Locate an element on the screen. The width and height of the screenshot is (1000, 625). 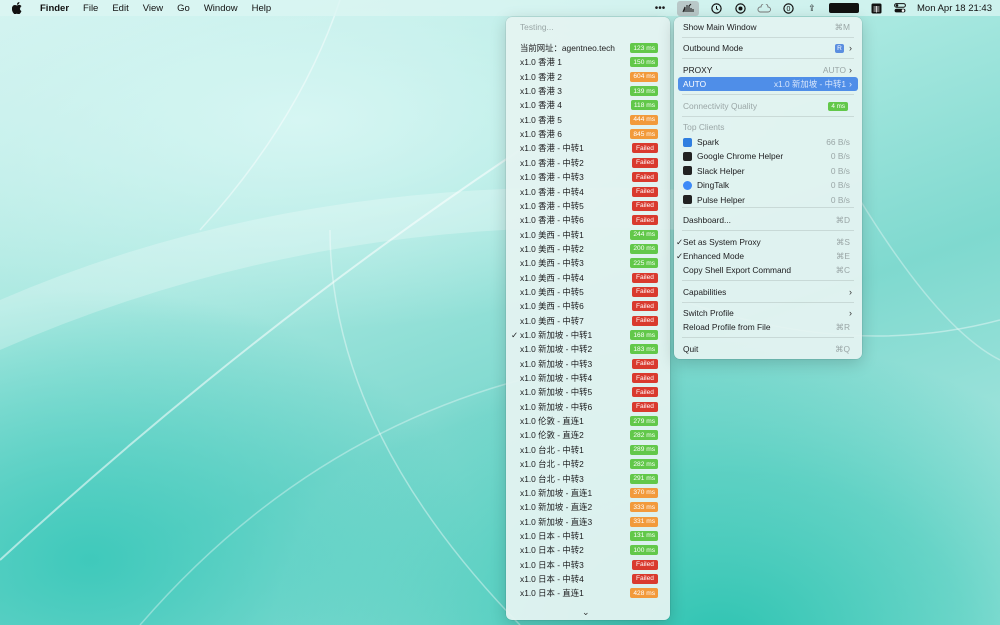
auto-selected-server: x1.0 新加坡 - 中转1 is located at coordinates (809, 84).